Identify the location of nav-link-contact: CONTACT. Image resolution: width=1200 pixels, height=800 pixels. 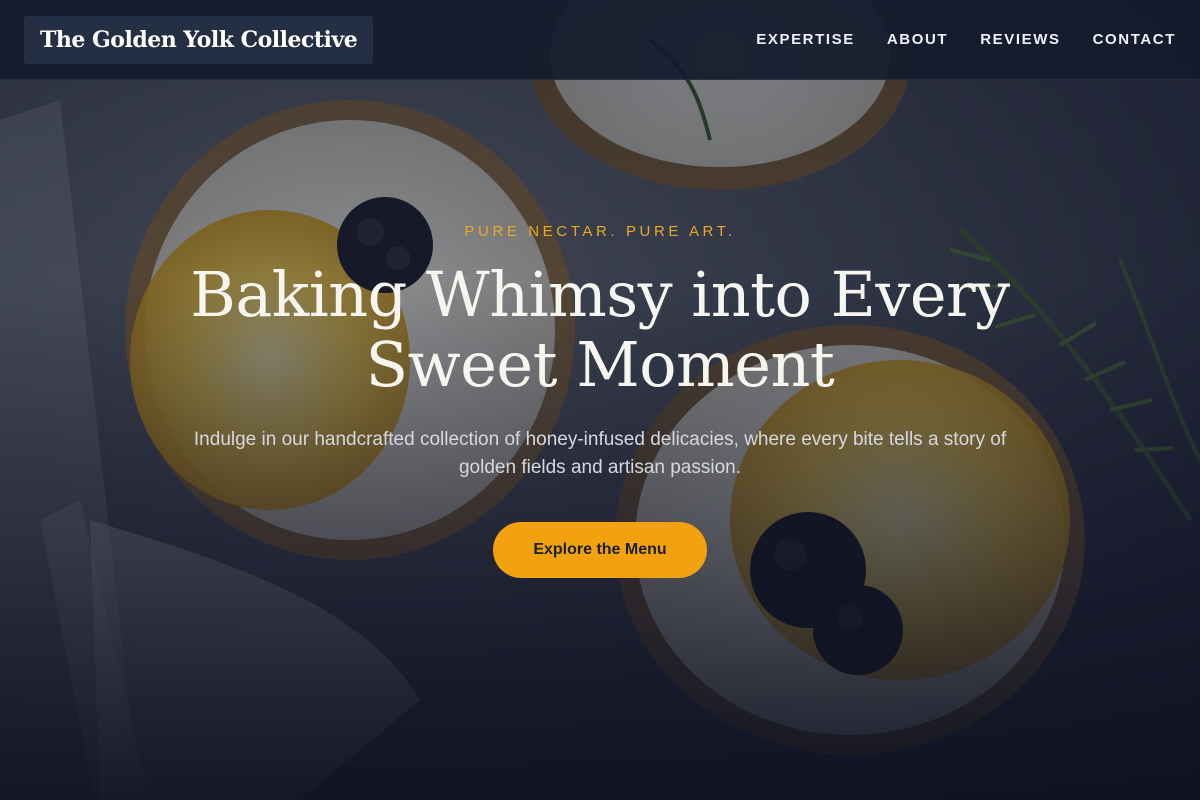
(1134, 39).